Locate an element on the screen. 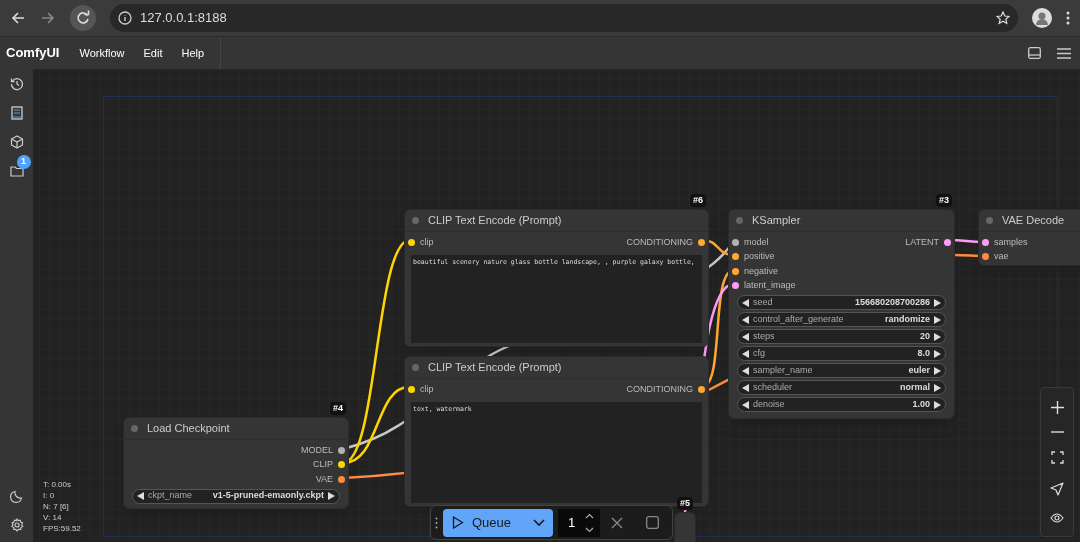 This screenshot has height=542, width=1080. close-icon is located at coordinates (617, 522).